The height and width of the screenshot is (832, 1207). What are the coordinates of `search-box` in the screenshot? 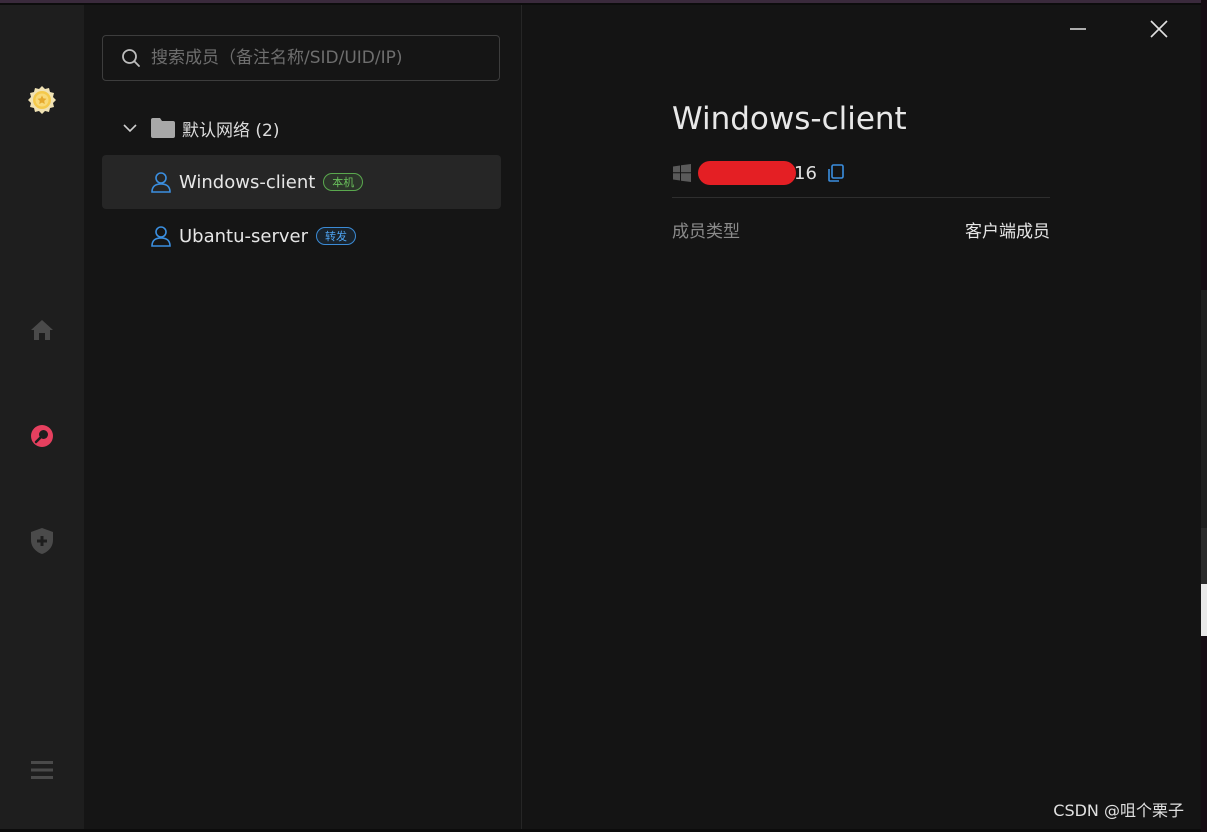 It's located at (301, 58).